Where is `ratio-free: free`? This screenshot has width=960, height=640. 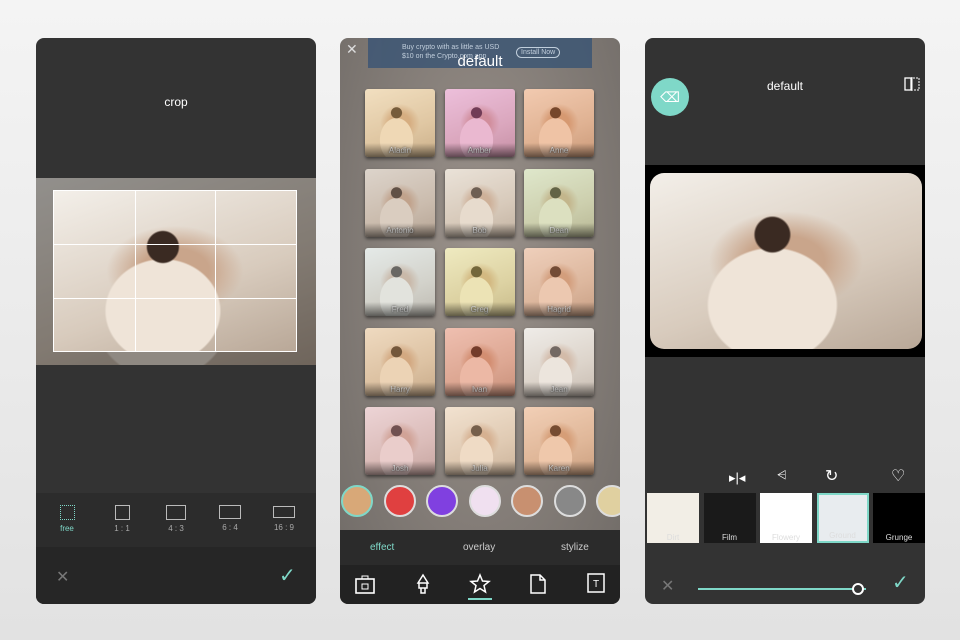
ratio-free: free is located at coordinates (67, 517).